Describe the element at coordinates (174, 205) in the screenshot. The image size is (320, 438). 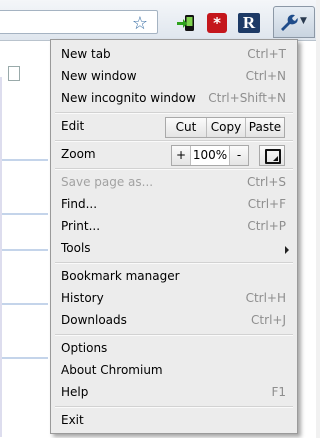
I see `menu-item-find: Find... Ctrl+F` at that location.